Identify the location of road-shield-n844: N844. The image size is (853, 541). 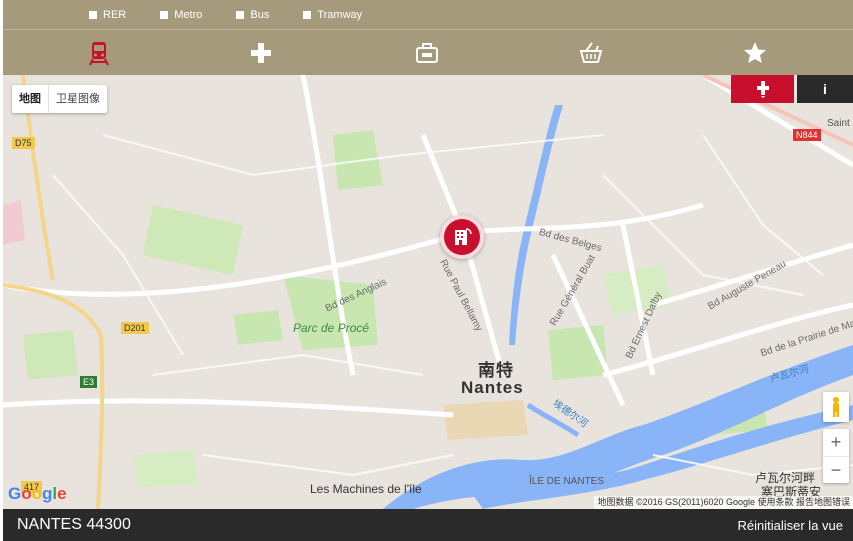
(807, 135).